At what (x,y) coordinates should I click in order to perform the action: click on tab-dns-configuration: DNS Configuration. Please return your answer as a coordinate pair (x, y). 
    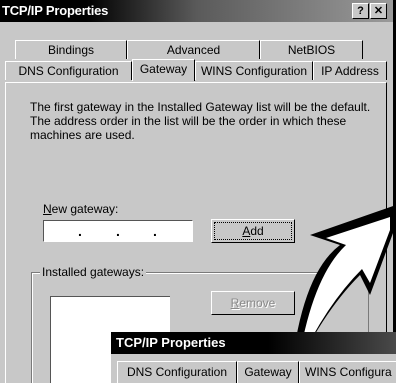
    Looking at the image, I should click on (68, 70).